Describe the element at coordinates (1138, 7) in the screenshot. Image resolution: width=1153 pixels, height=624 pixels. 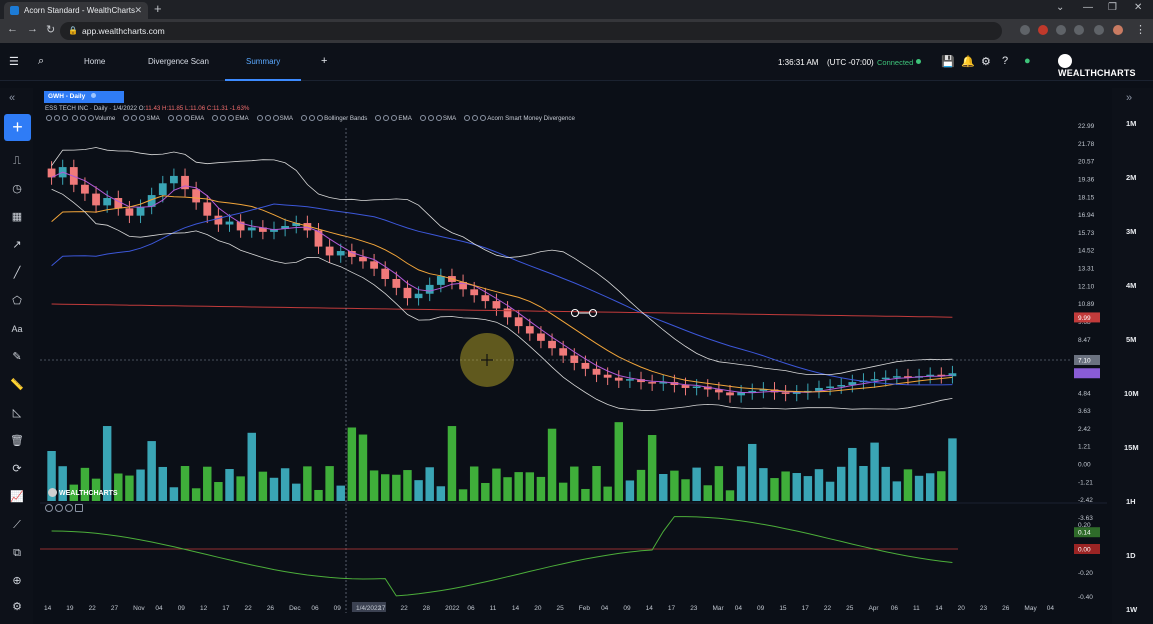
I see `close-window-button: ✕` at that location.